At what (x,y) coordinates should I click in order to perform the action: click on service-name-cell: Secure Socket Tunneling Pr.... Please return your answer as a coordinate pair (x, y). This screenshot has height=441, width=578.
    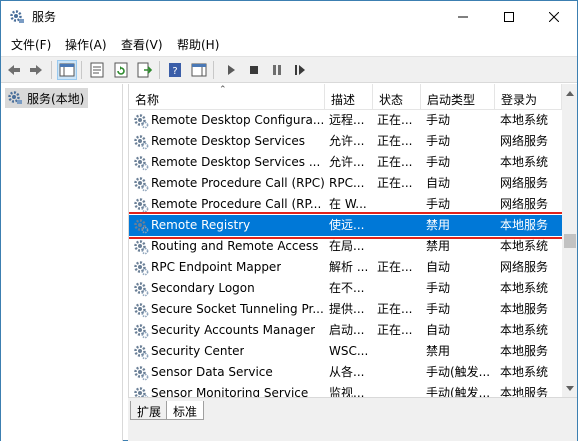
    Looking at the image, I should click on (229, 309).